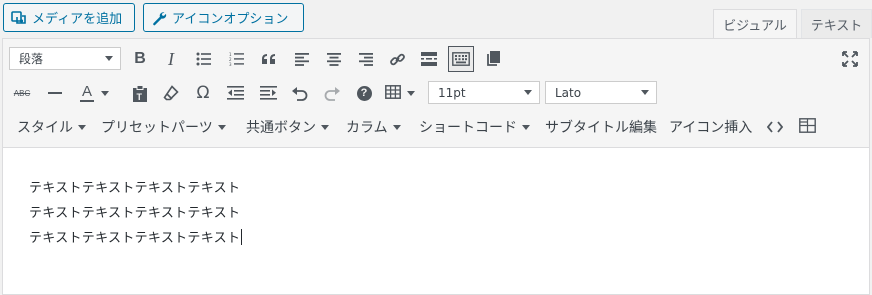 Image resolution: width=872 pixels, height=295 pixels. What do you see at coordinates (461, 59) in the screenshot?
I see `toolbar-toggle-button` at bounding box center [461, 59].